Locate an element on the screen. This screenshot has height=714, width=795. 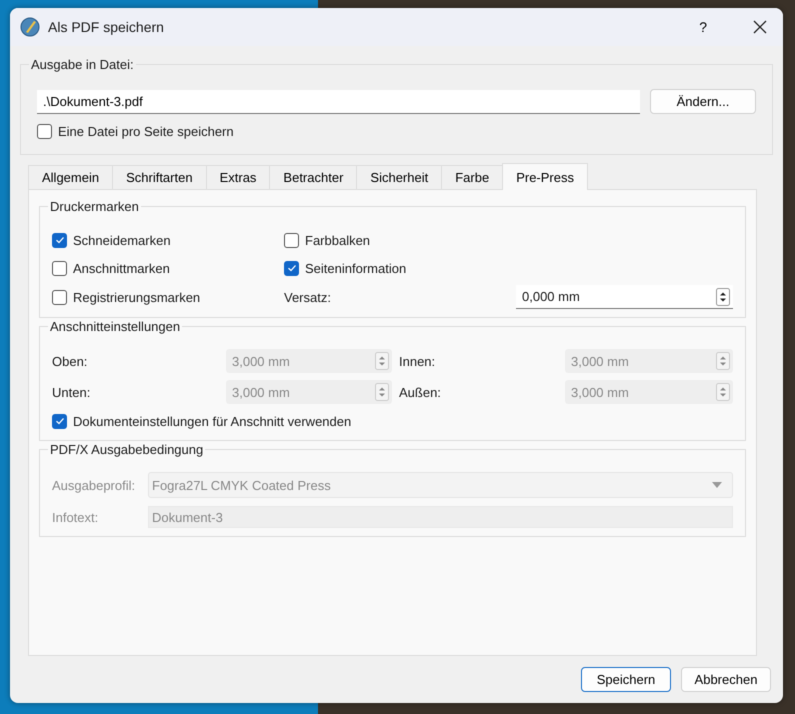
group-title: Anschnitteinstellungen is located at coordinates (115, 326).